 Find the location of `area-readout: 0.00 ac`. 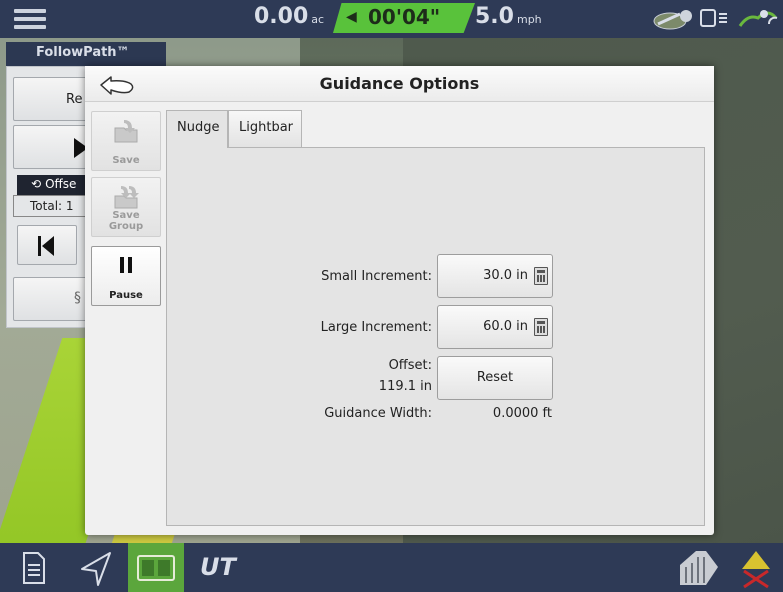

area-readout: 0.00 ac is located at coordinates (289, 16).